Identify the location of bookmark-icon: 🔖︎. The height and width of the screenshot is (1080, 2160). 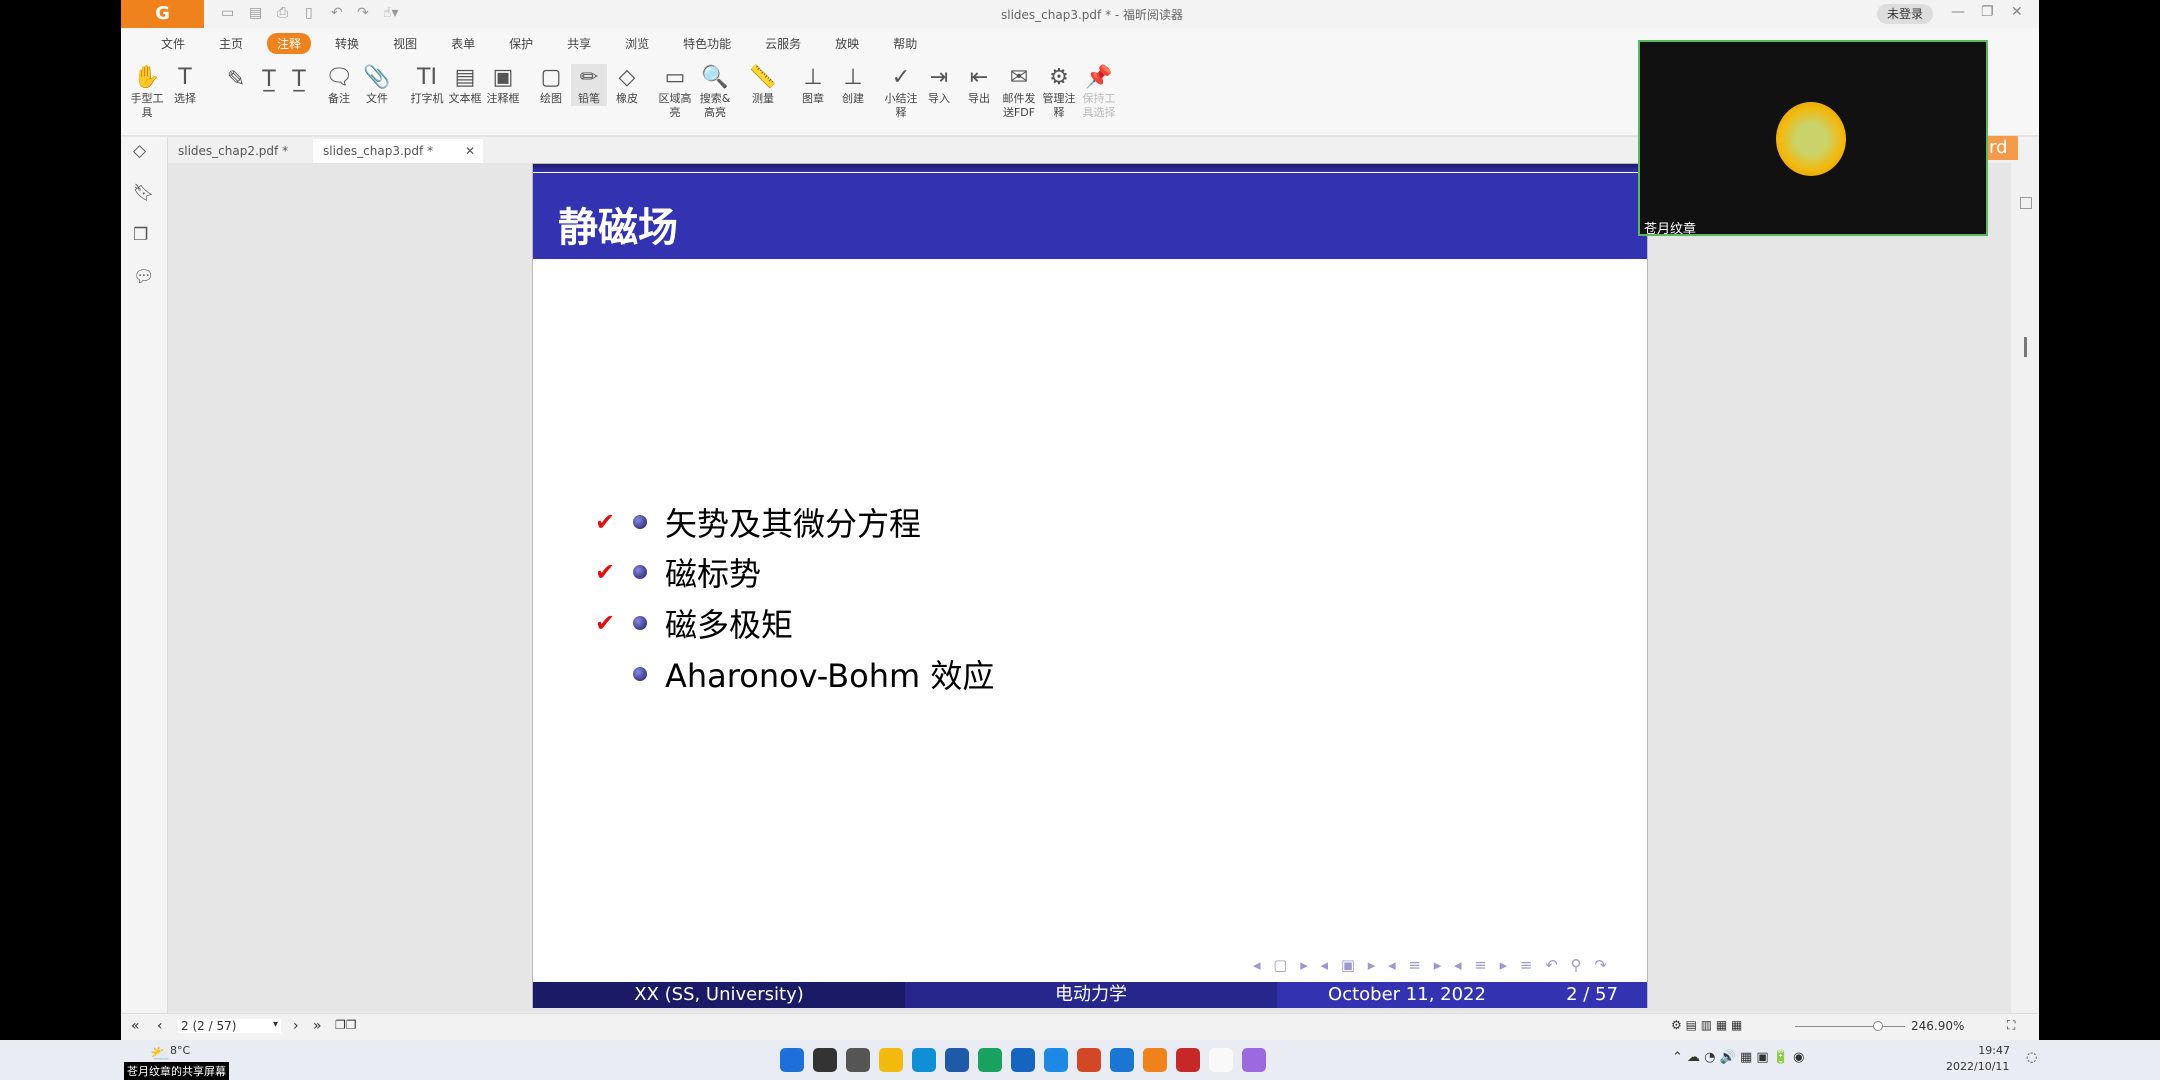
(144, 193).